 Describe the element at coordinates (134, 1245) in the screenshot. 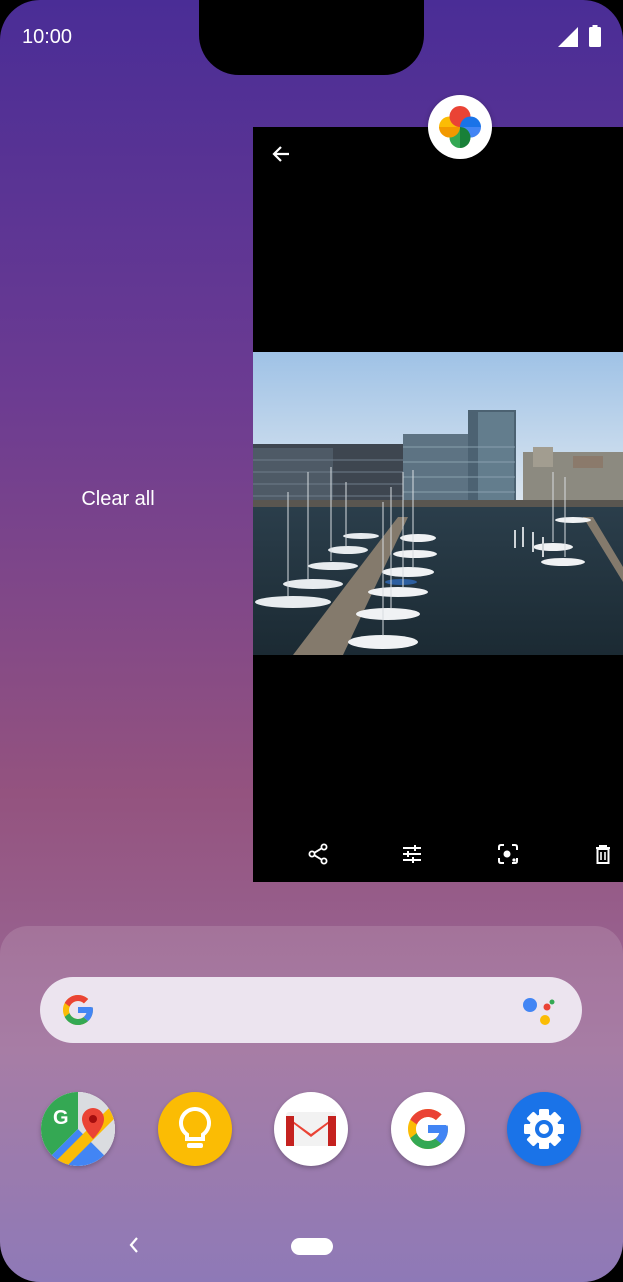

I see `back-chevron-icon` at that location.